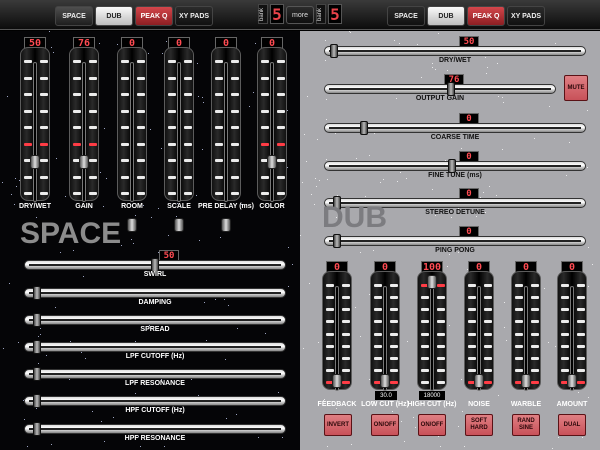 Image resolution: width=600 pixels, height=450 pixels. I want to click on vfader-dry-wet: 50 DRY/WET, so click(35, 127).